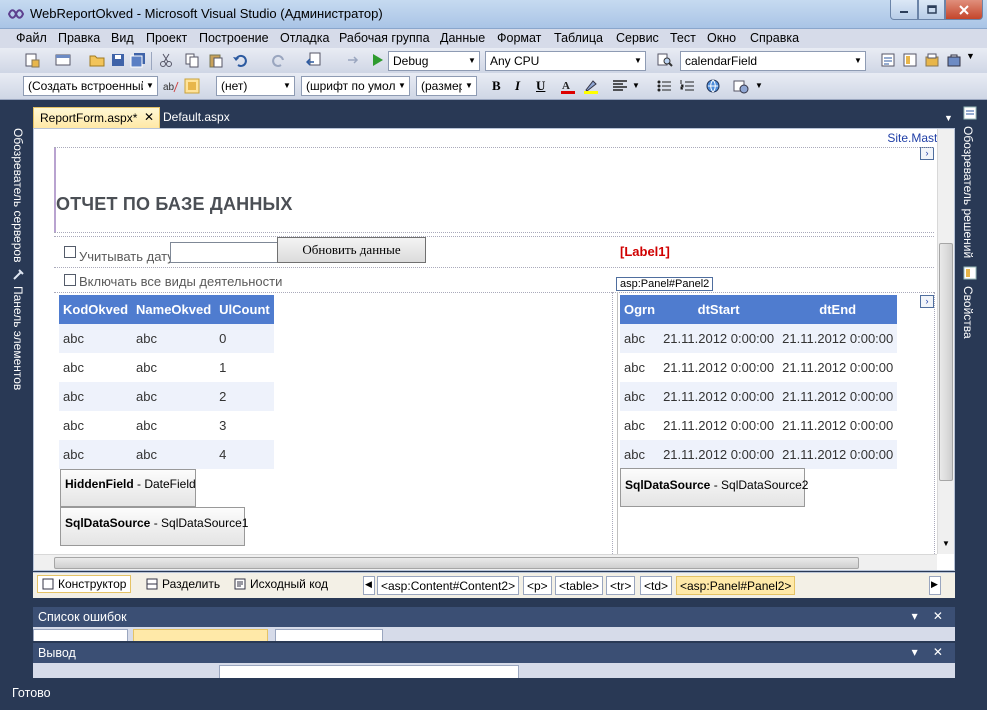 The width and height of the screenshot is (987, 710). I want to click on include-all-activities-checkbox, so click(70, 280).